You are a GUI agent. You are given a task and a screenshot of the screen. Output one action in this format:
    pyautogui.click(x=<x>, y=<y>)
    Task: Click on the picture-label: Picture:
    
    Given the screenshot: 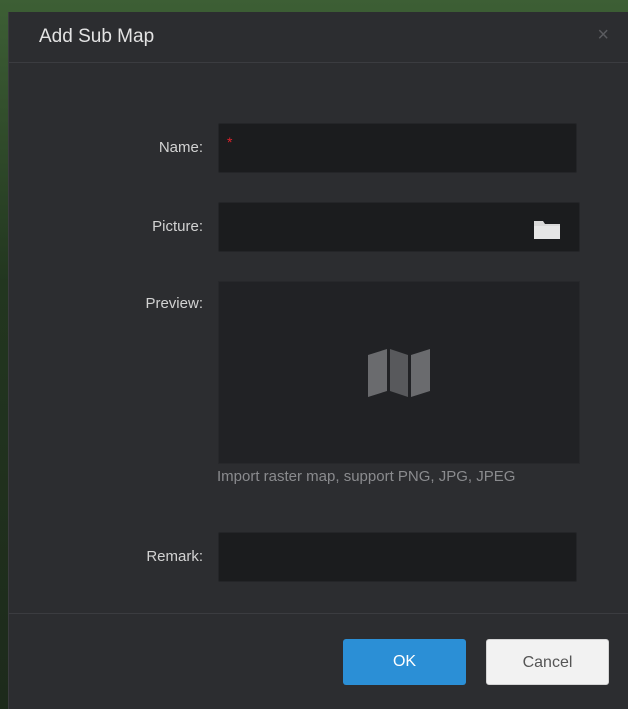 What is the action you would take?
    pyautogui.click(x=177, y=226)
    